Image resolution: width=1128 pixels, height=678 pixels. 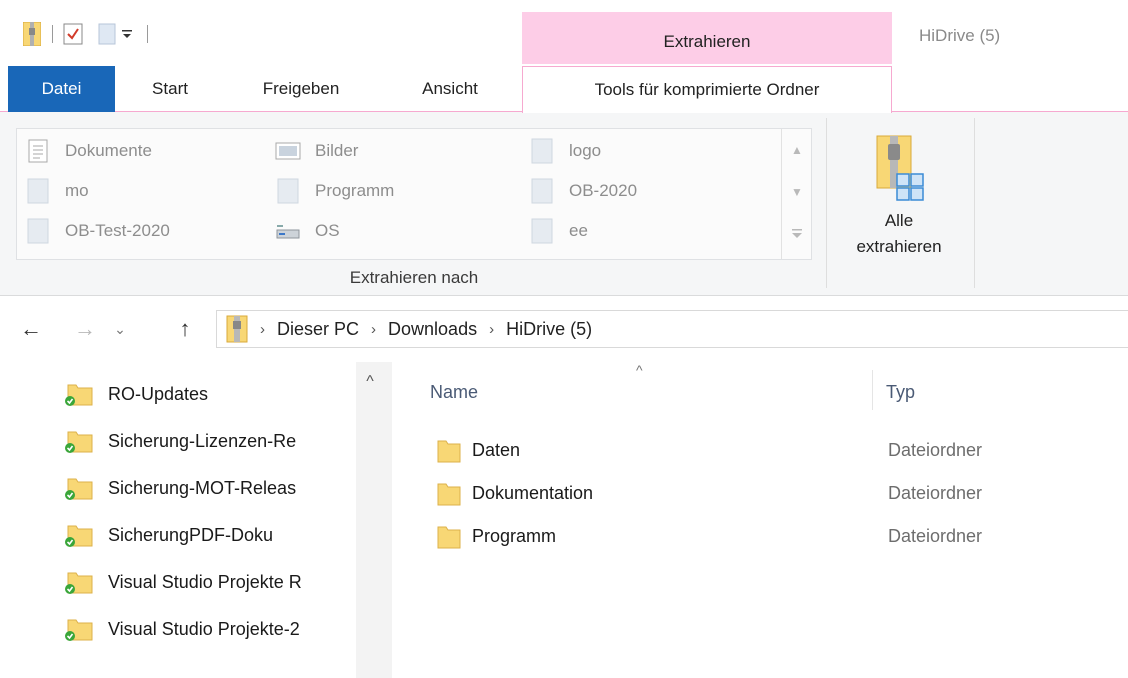 What do you see at coordinates (899, 246) in the screenshot?
I see `extract-all-label-line2: extrahieren` at bounding box center [899, 246].